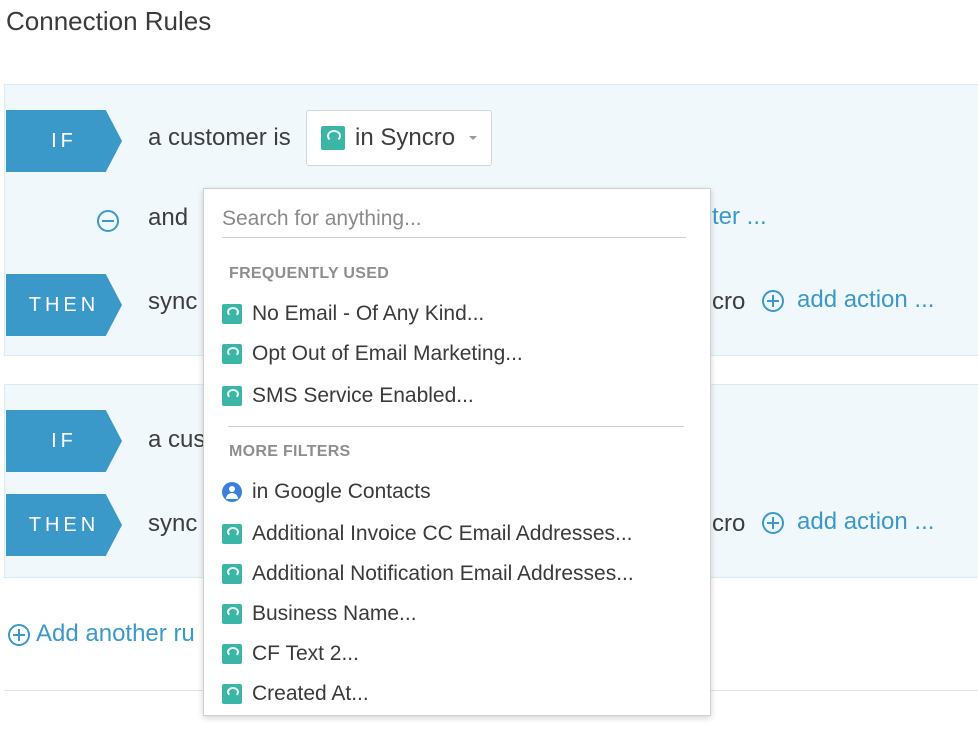 This screenshot has width=978, height=734. I want to click on condition-text: a cus, so click(177, 439).